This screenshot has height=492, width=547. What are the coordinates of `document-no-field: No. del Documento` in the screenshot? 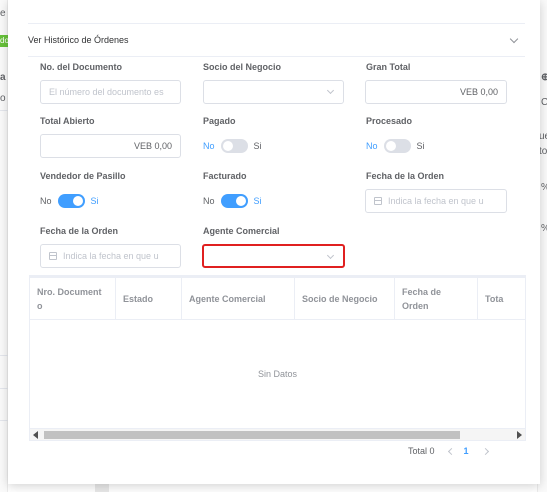 It's located at (81, 68).